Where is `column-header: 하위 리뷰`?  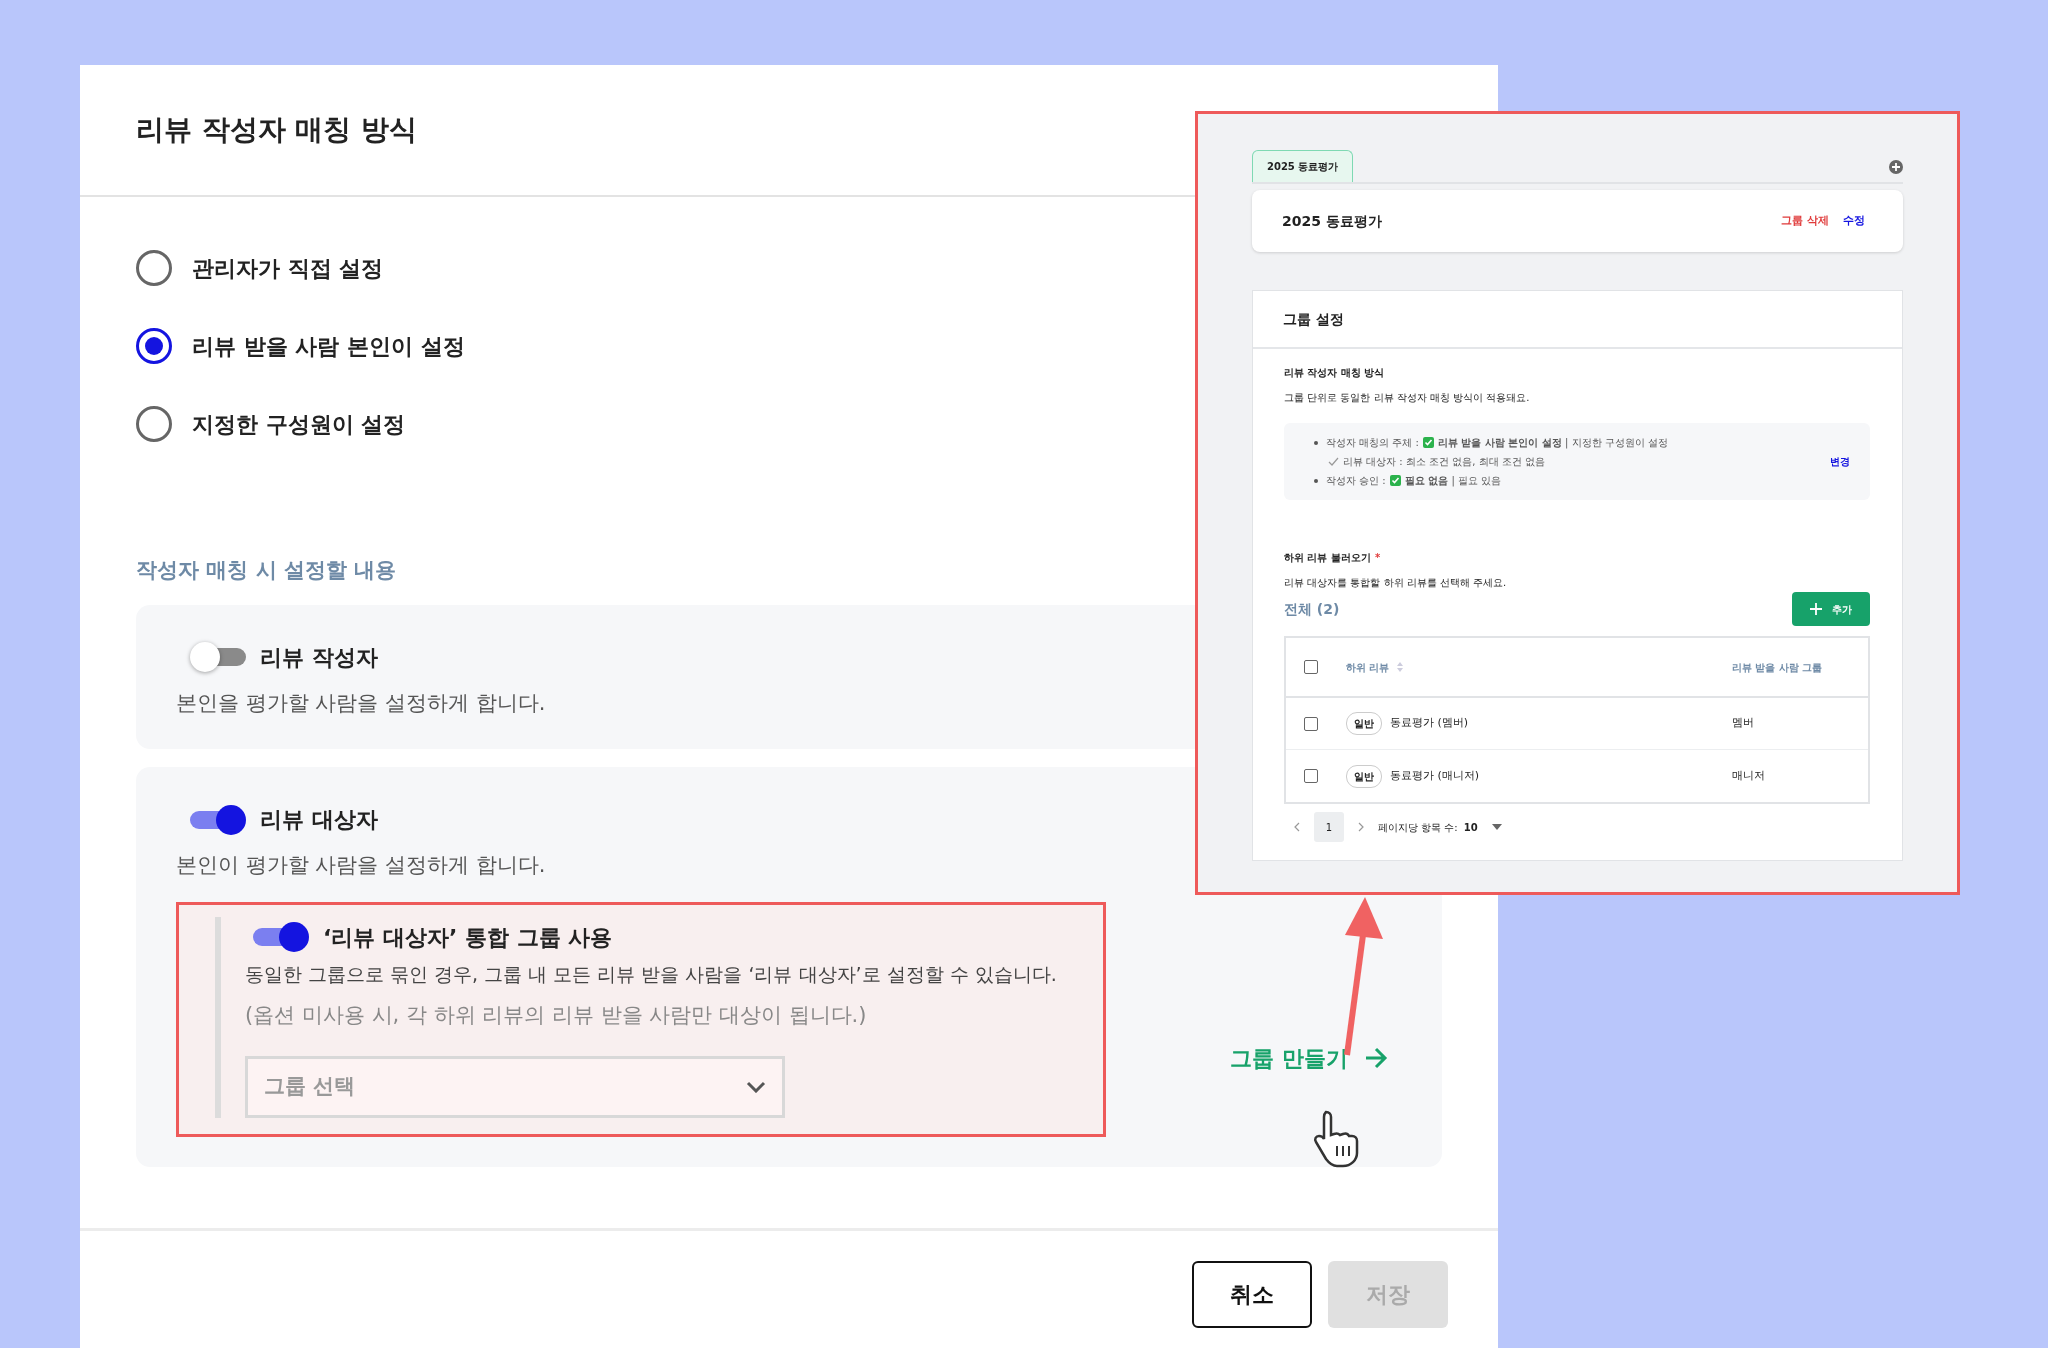 column-header: 하위 리뷰 is located at coordinates (1368, 667).